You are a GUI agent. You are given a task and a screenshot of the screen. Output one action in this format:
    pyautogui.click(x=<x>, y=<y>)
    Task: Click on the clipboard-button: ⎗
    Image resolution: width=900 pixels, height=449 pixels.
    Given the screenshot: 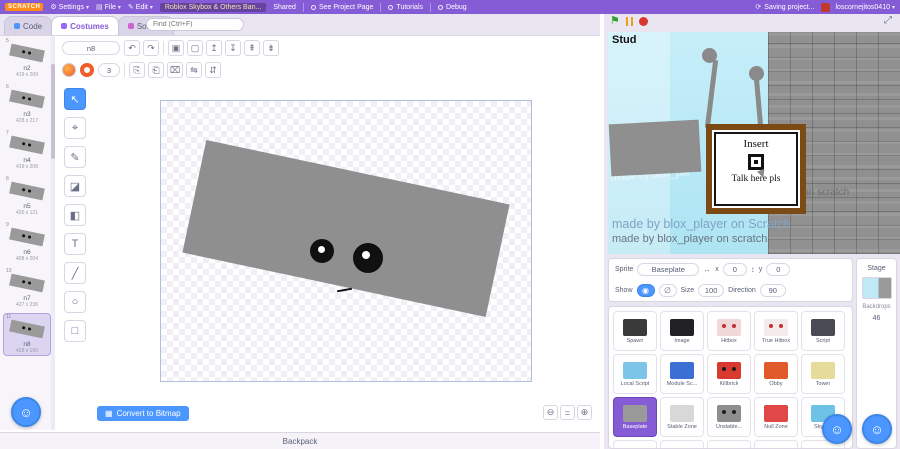 What is the action you would take?
    pyautogui.click(x=156, y=70)
    